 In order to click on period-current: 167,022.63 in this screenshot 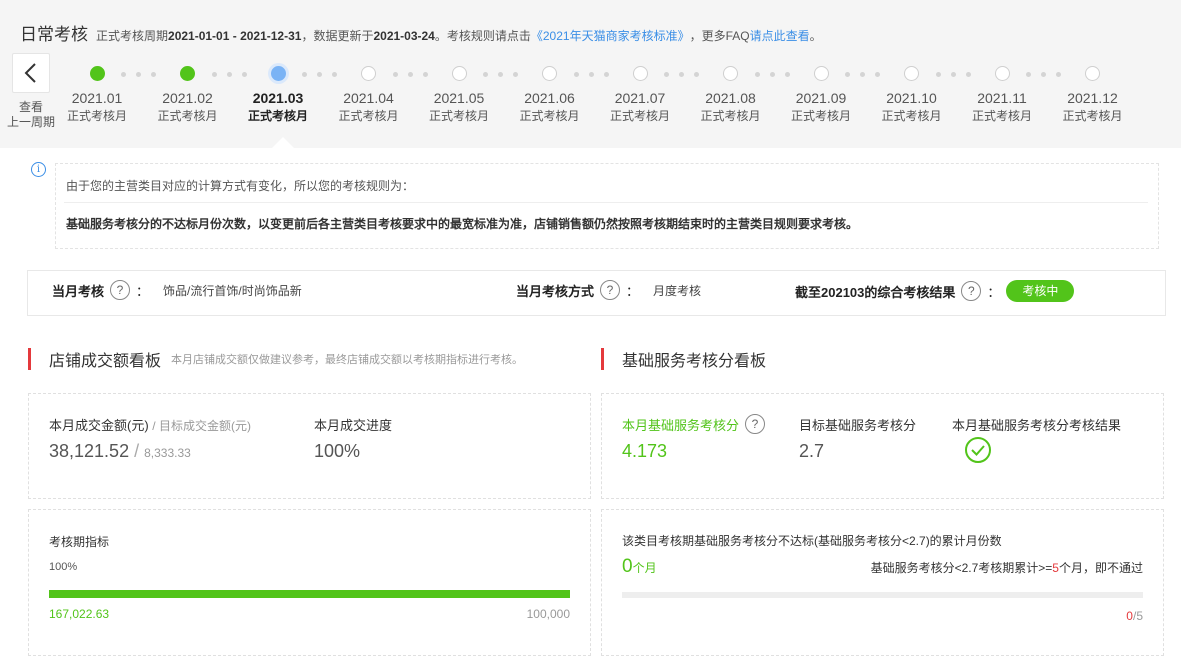, I will do `click(79, 614)`.